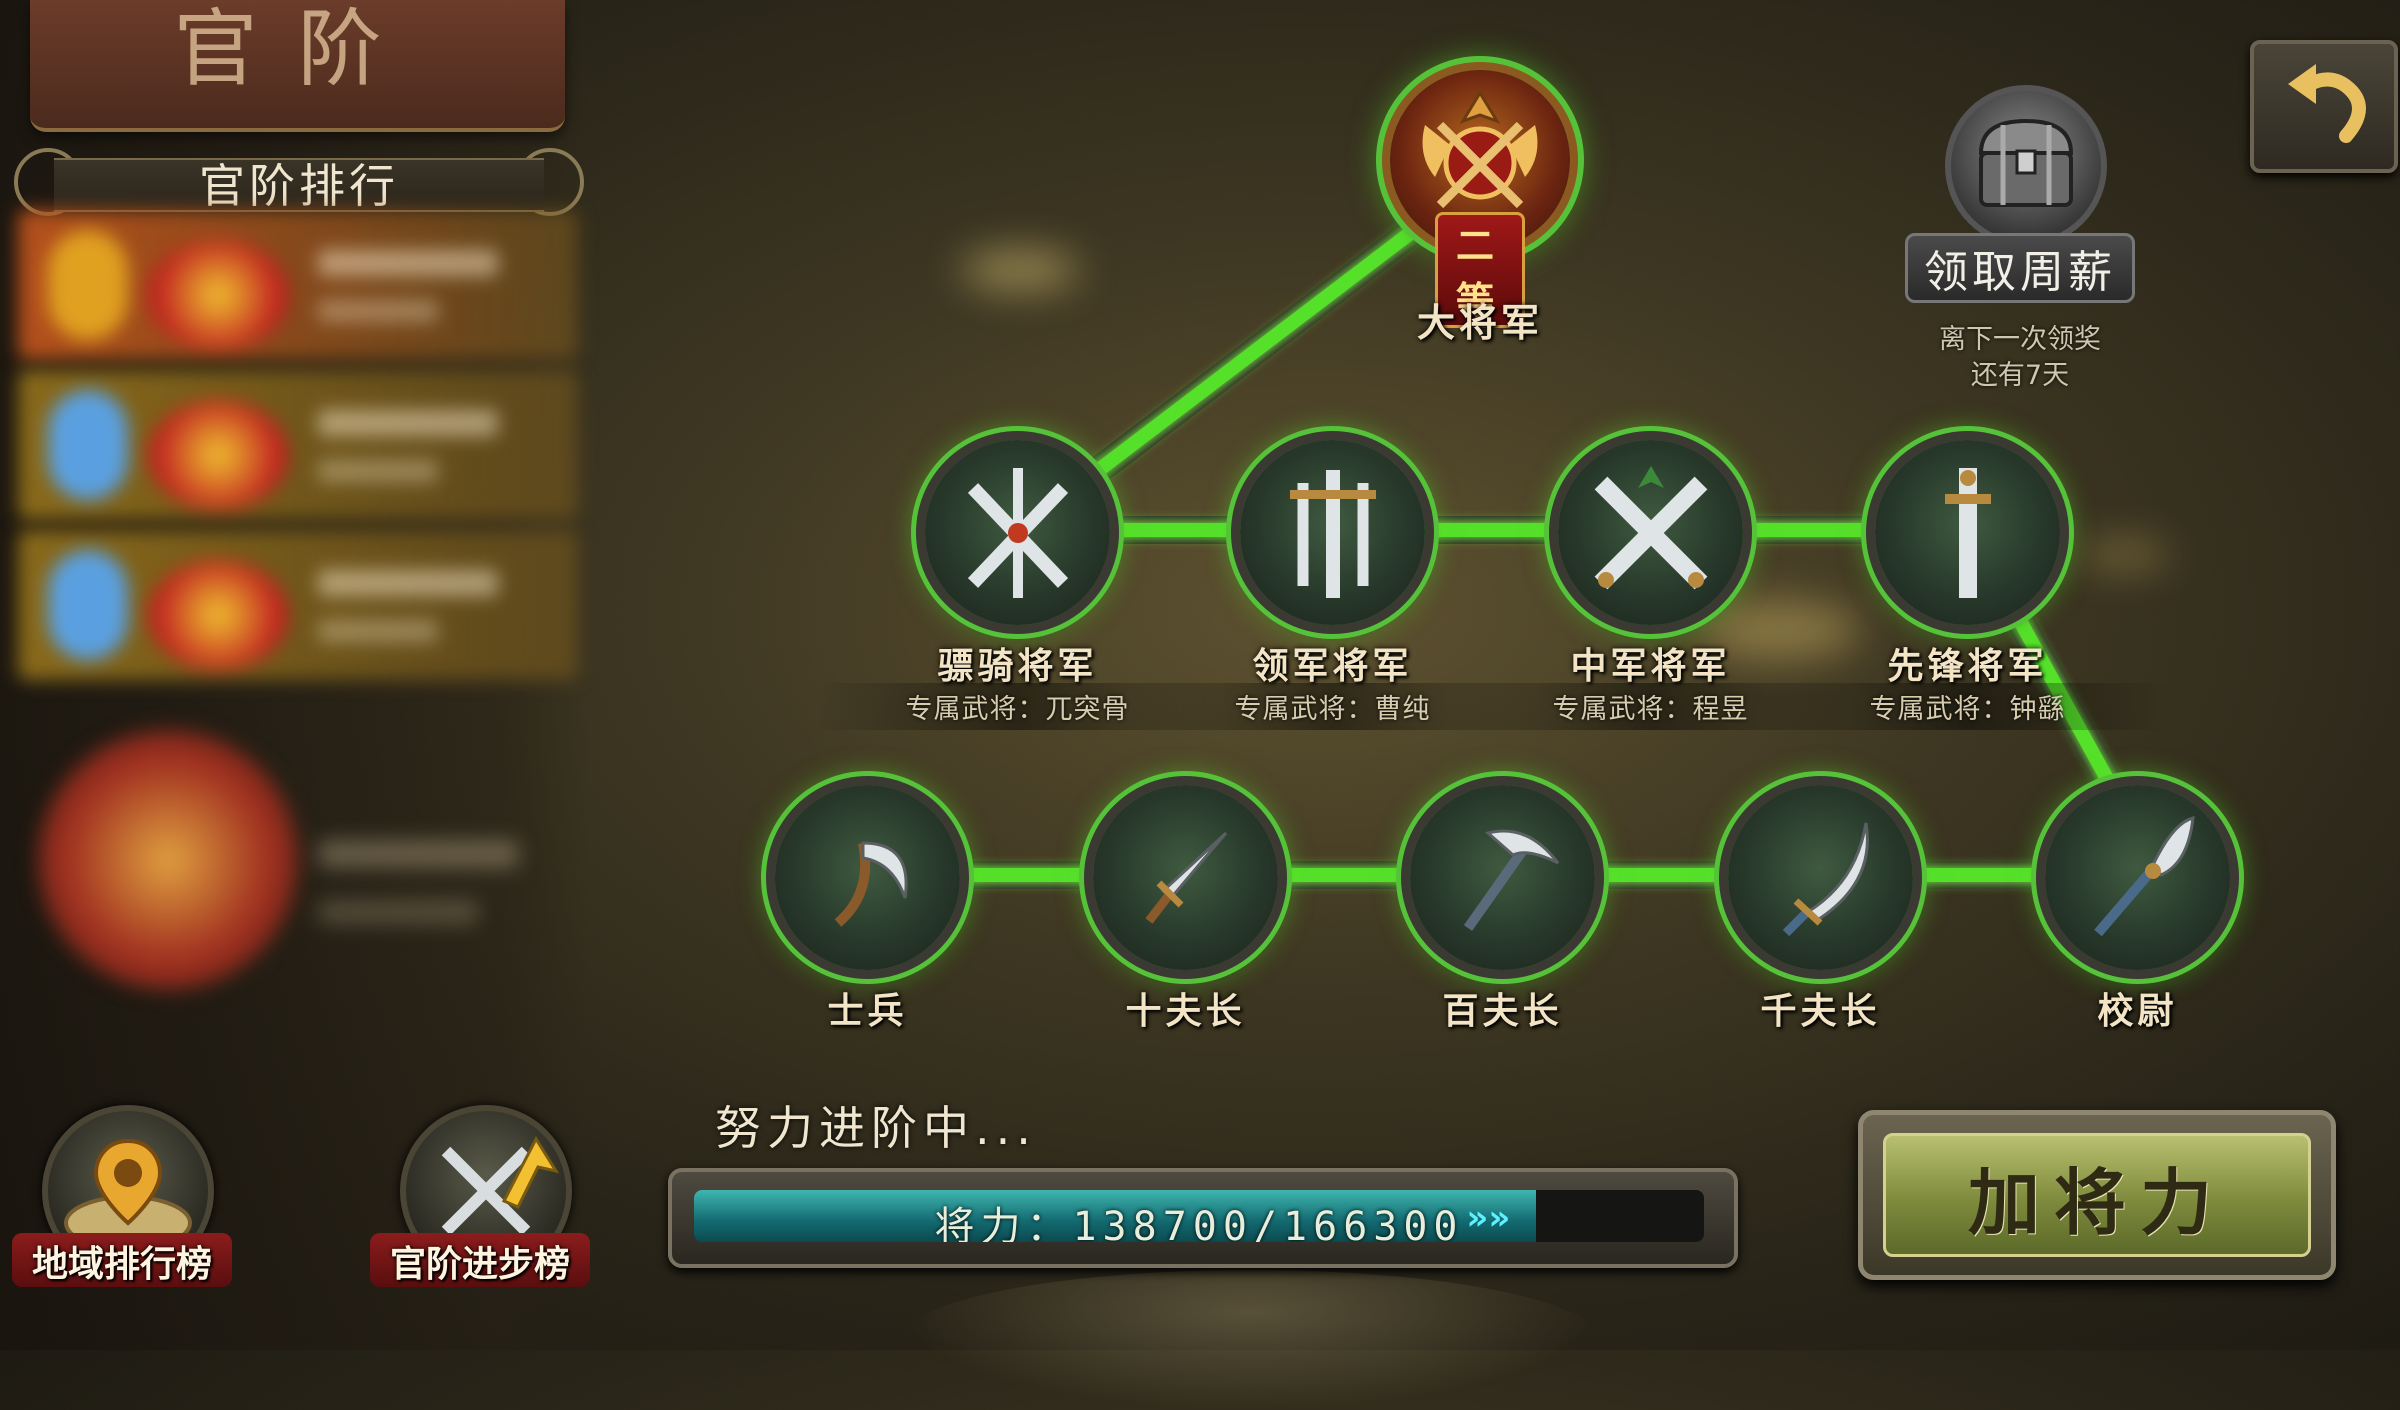 The width and height of the screenshot is (2400, 1410). What do you see at coordinates (1502, 1011) in the screenshot?
I see `rank-name: 百夫长` at bounding box center [1502, 1011].